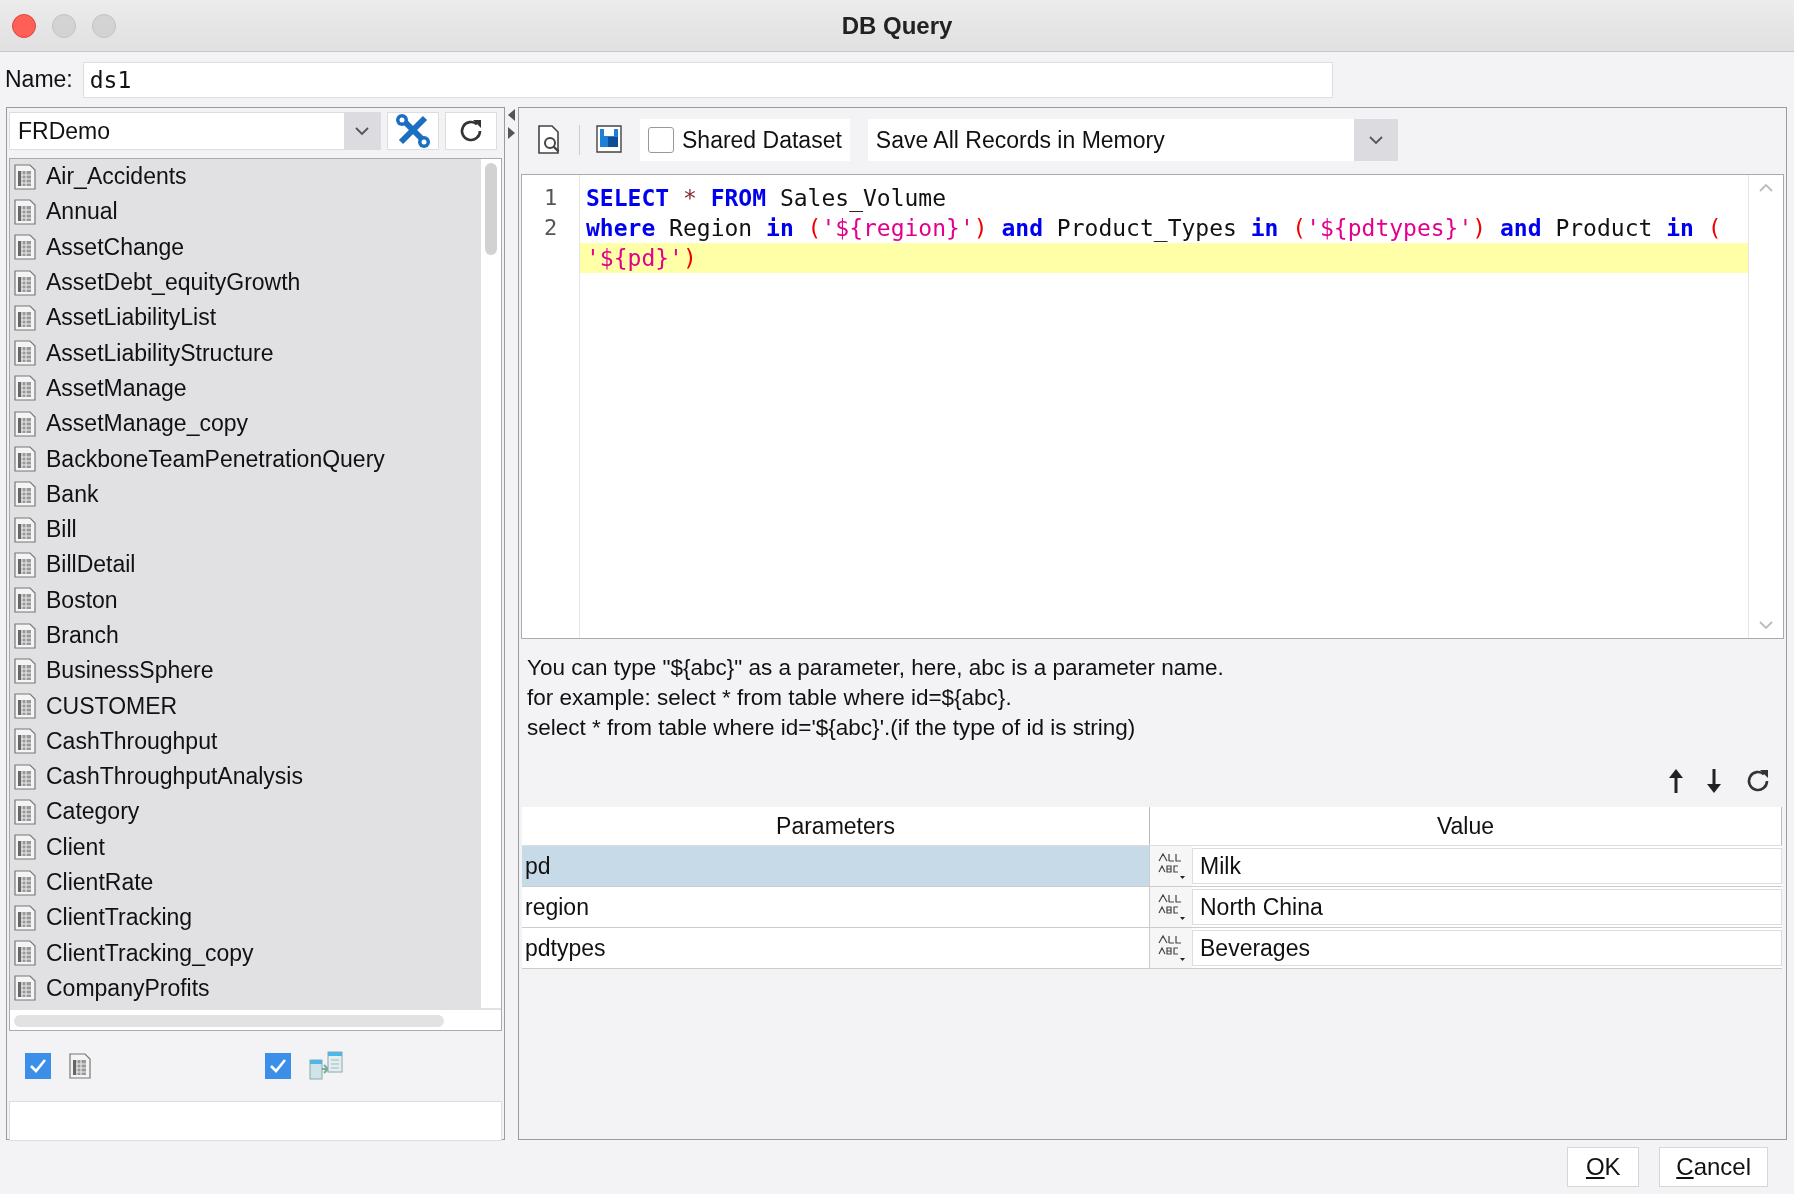 This screenshot has height=1194, width=1794. I want to click on tools-icon, so click(413, 131).